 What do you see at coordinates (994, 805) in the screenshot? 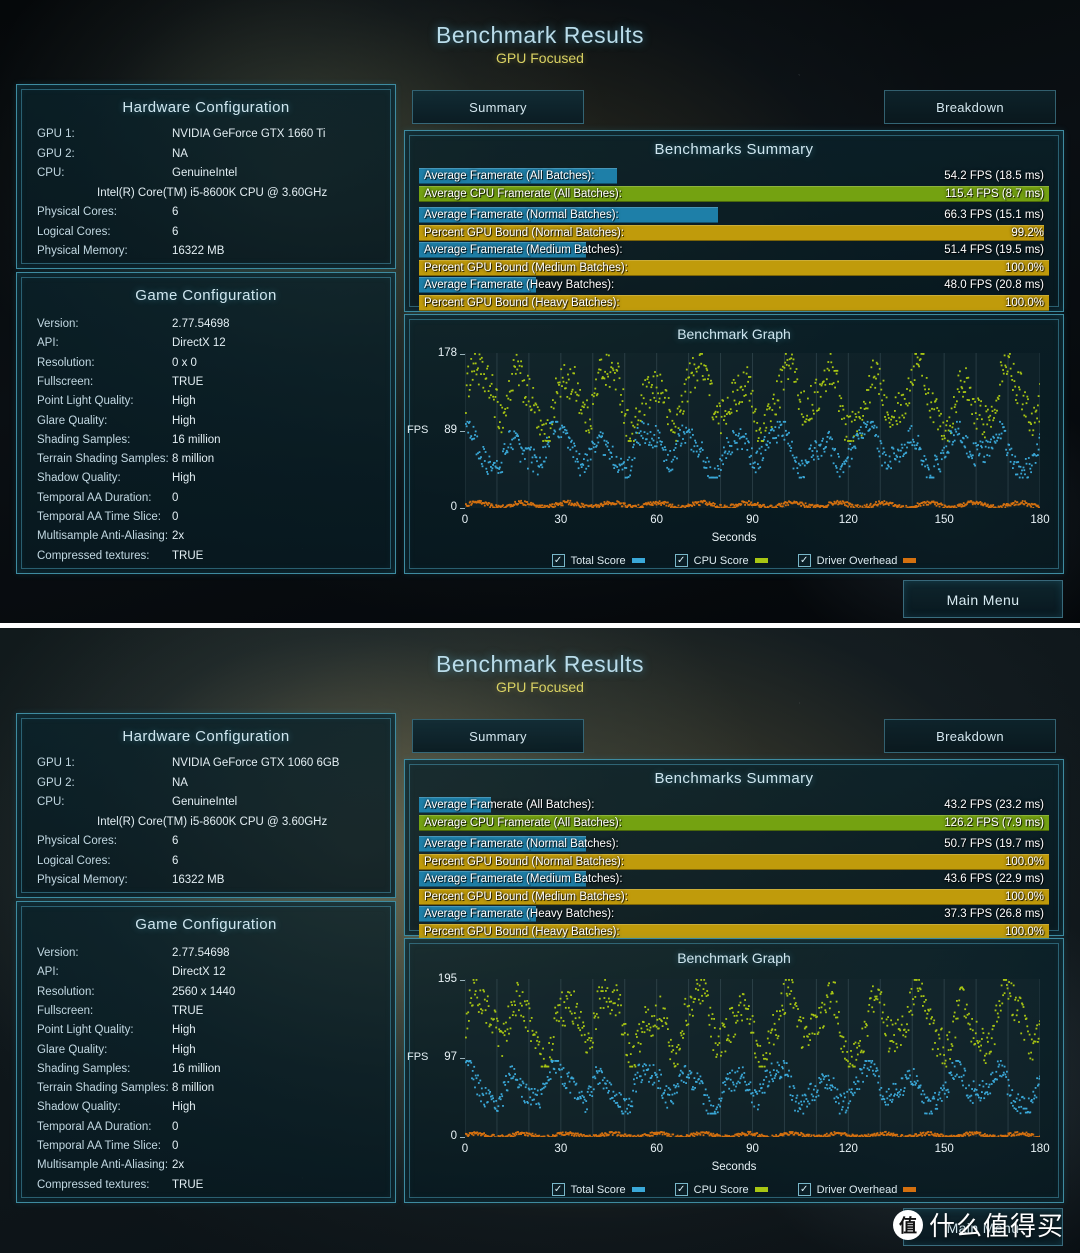
I see `summary-bar-value: 43.2 FPS (23.2 ms)` at bounding box center [994, 805].